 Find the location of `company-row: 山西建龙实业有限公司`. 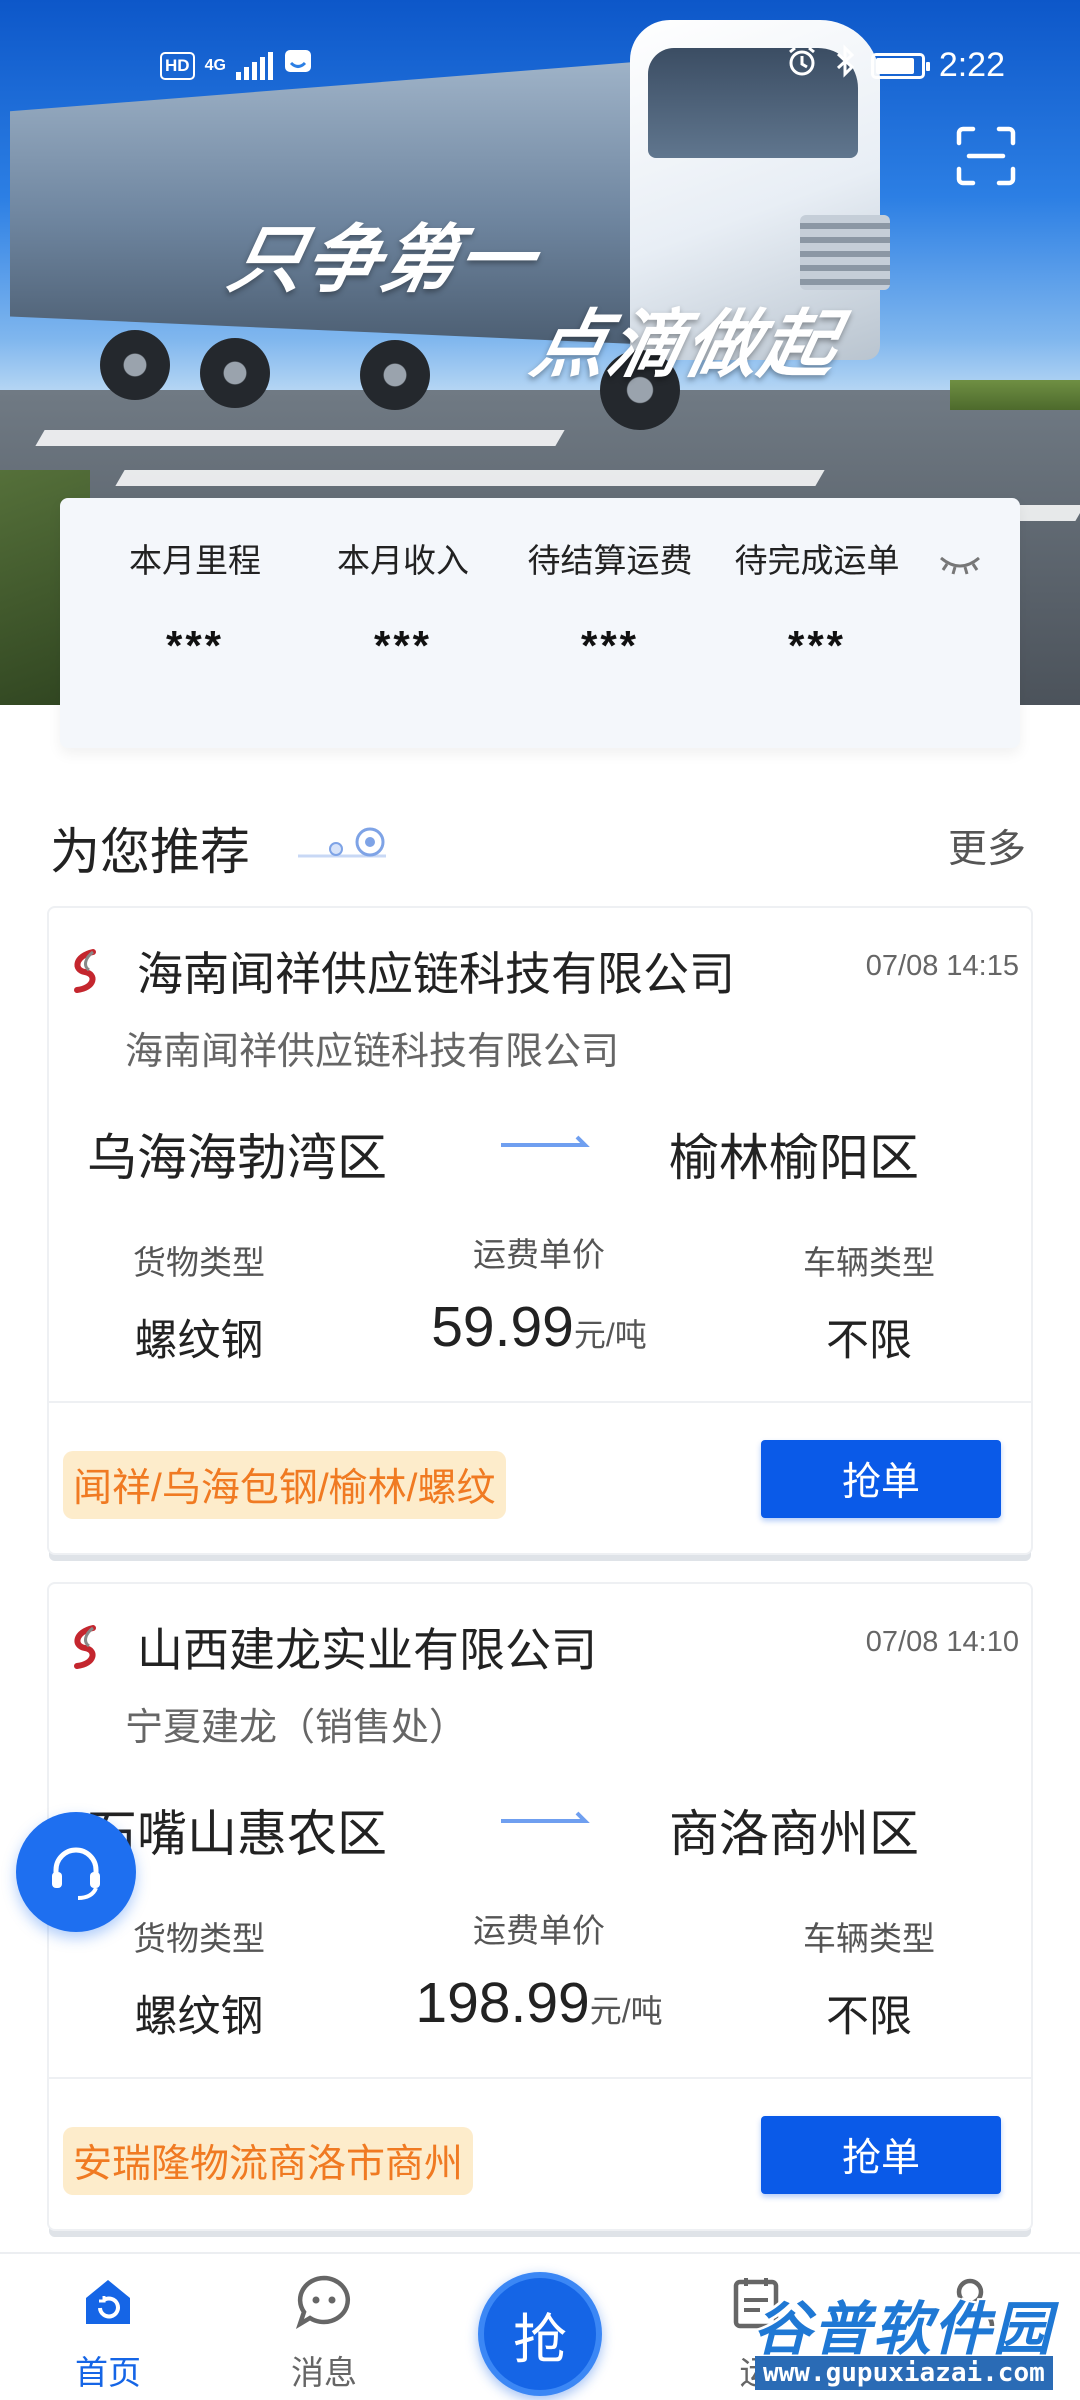

company-row: 山西建龙实业有限公司 is located at coordinates (332, 1647).